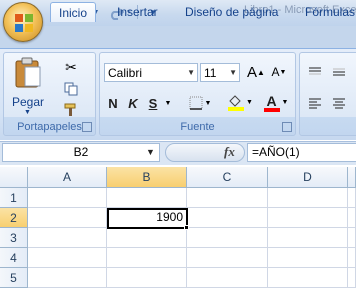 The image size is (356, 289). Describe the element at coordinates (153, 103) in the screenshot. I see `underline-button: S` at that location.